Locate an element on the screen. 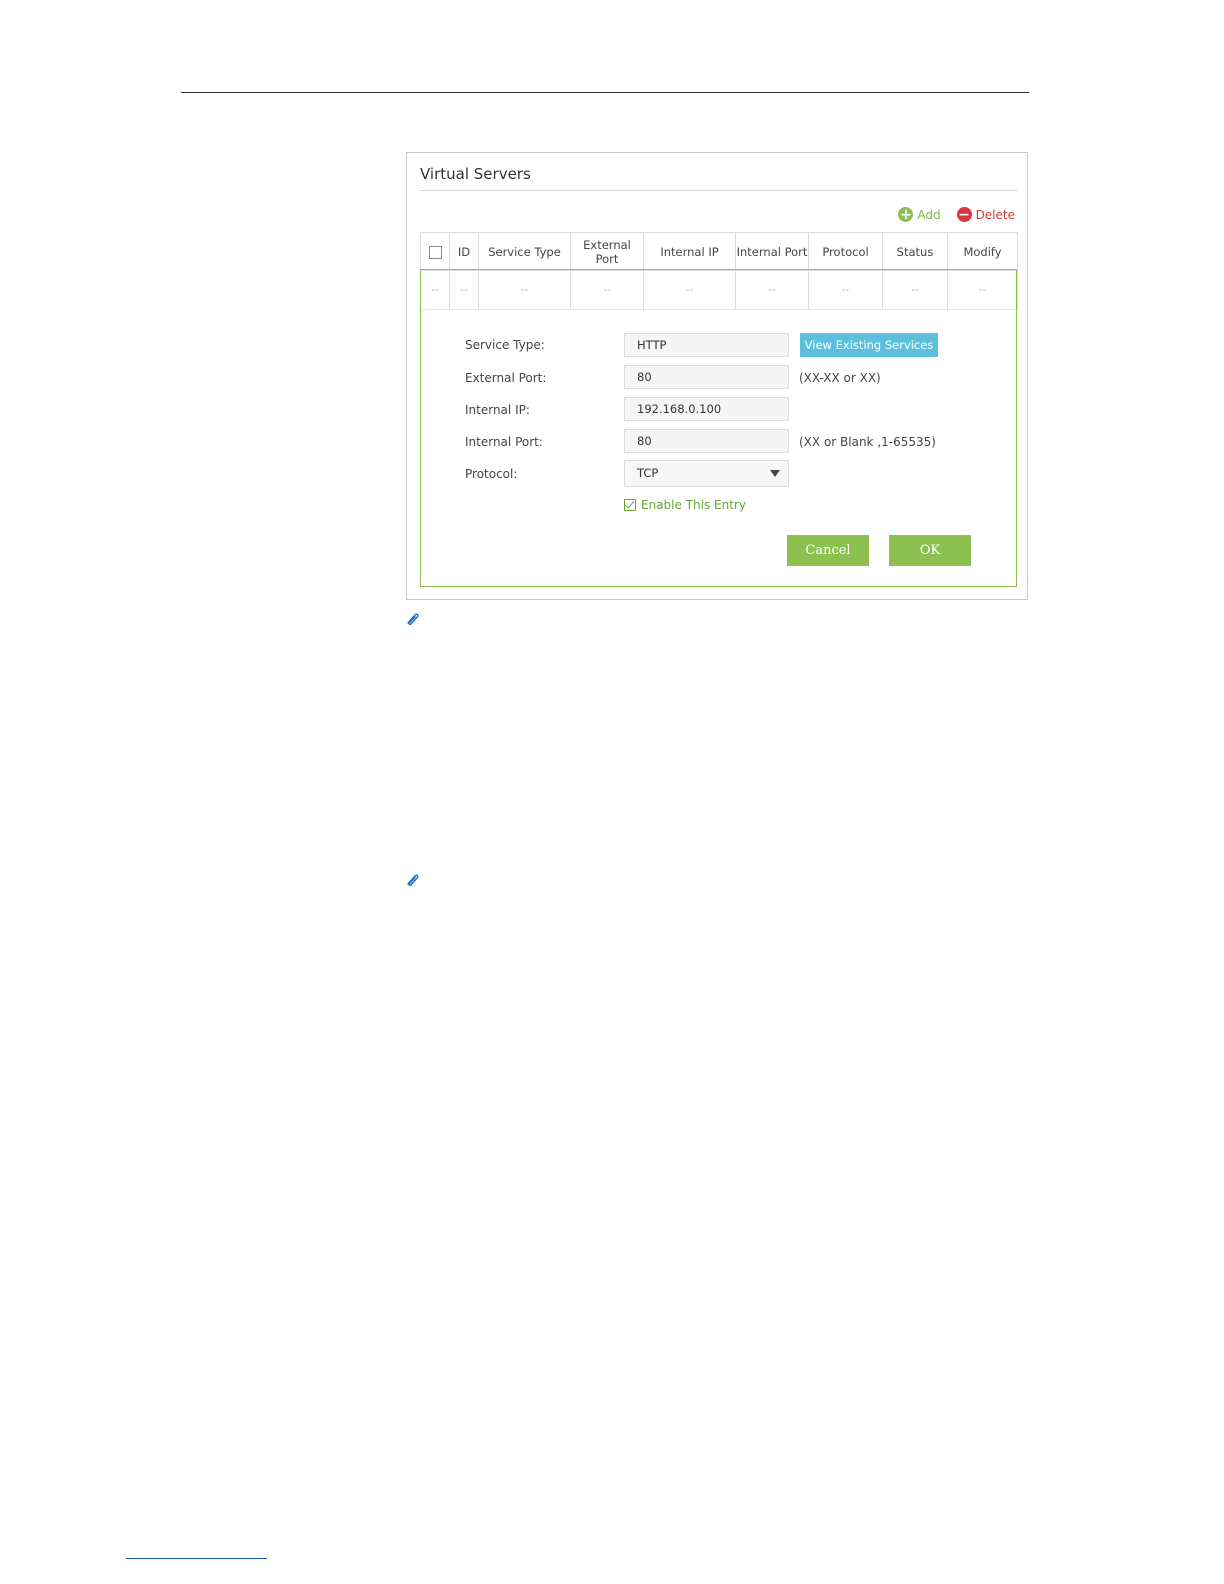  footer-link-underline is located at coordinates (196, 1558).